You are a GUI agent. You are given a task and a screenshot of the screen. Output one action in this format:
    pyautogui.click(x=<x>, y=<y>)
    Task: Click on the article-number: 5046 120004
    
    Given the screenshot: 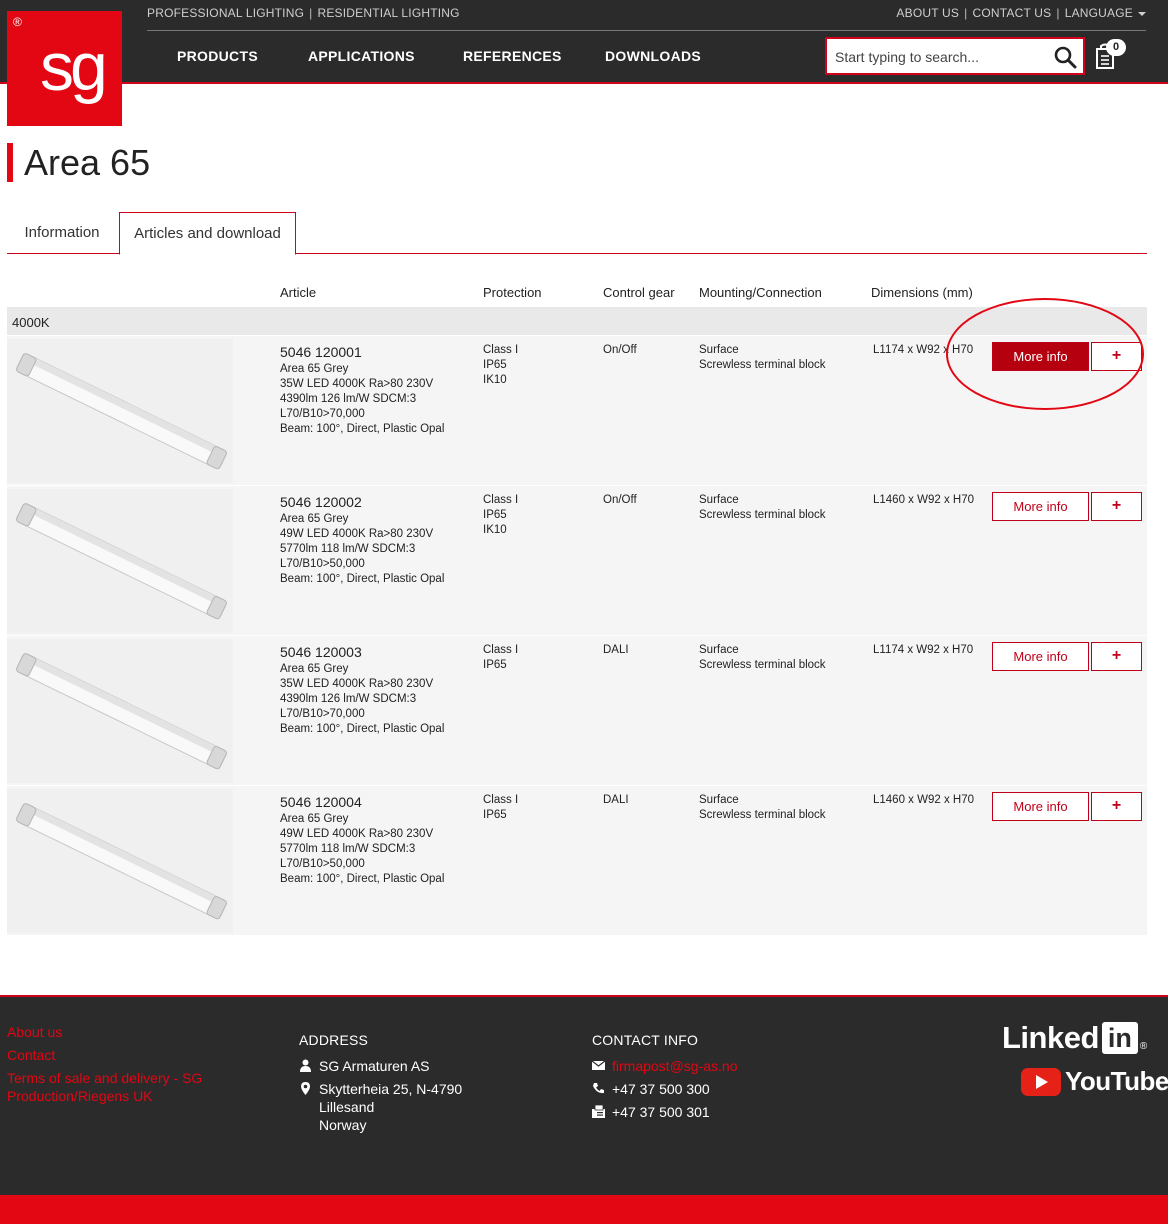 What is the action you would take?
    pyautogui.click(x=362, y=802)
    